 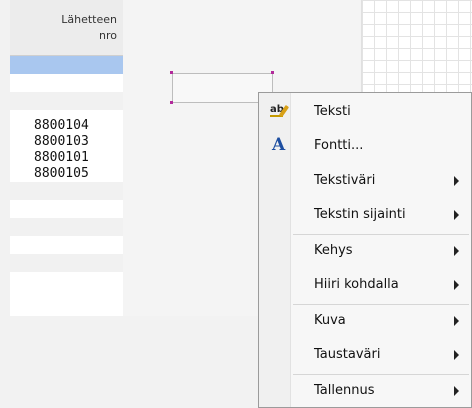 I want to click on menu-item-label: Teksti, so click(x=332, y=111).